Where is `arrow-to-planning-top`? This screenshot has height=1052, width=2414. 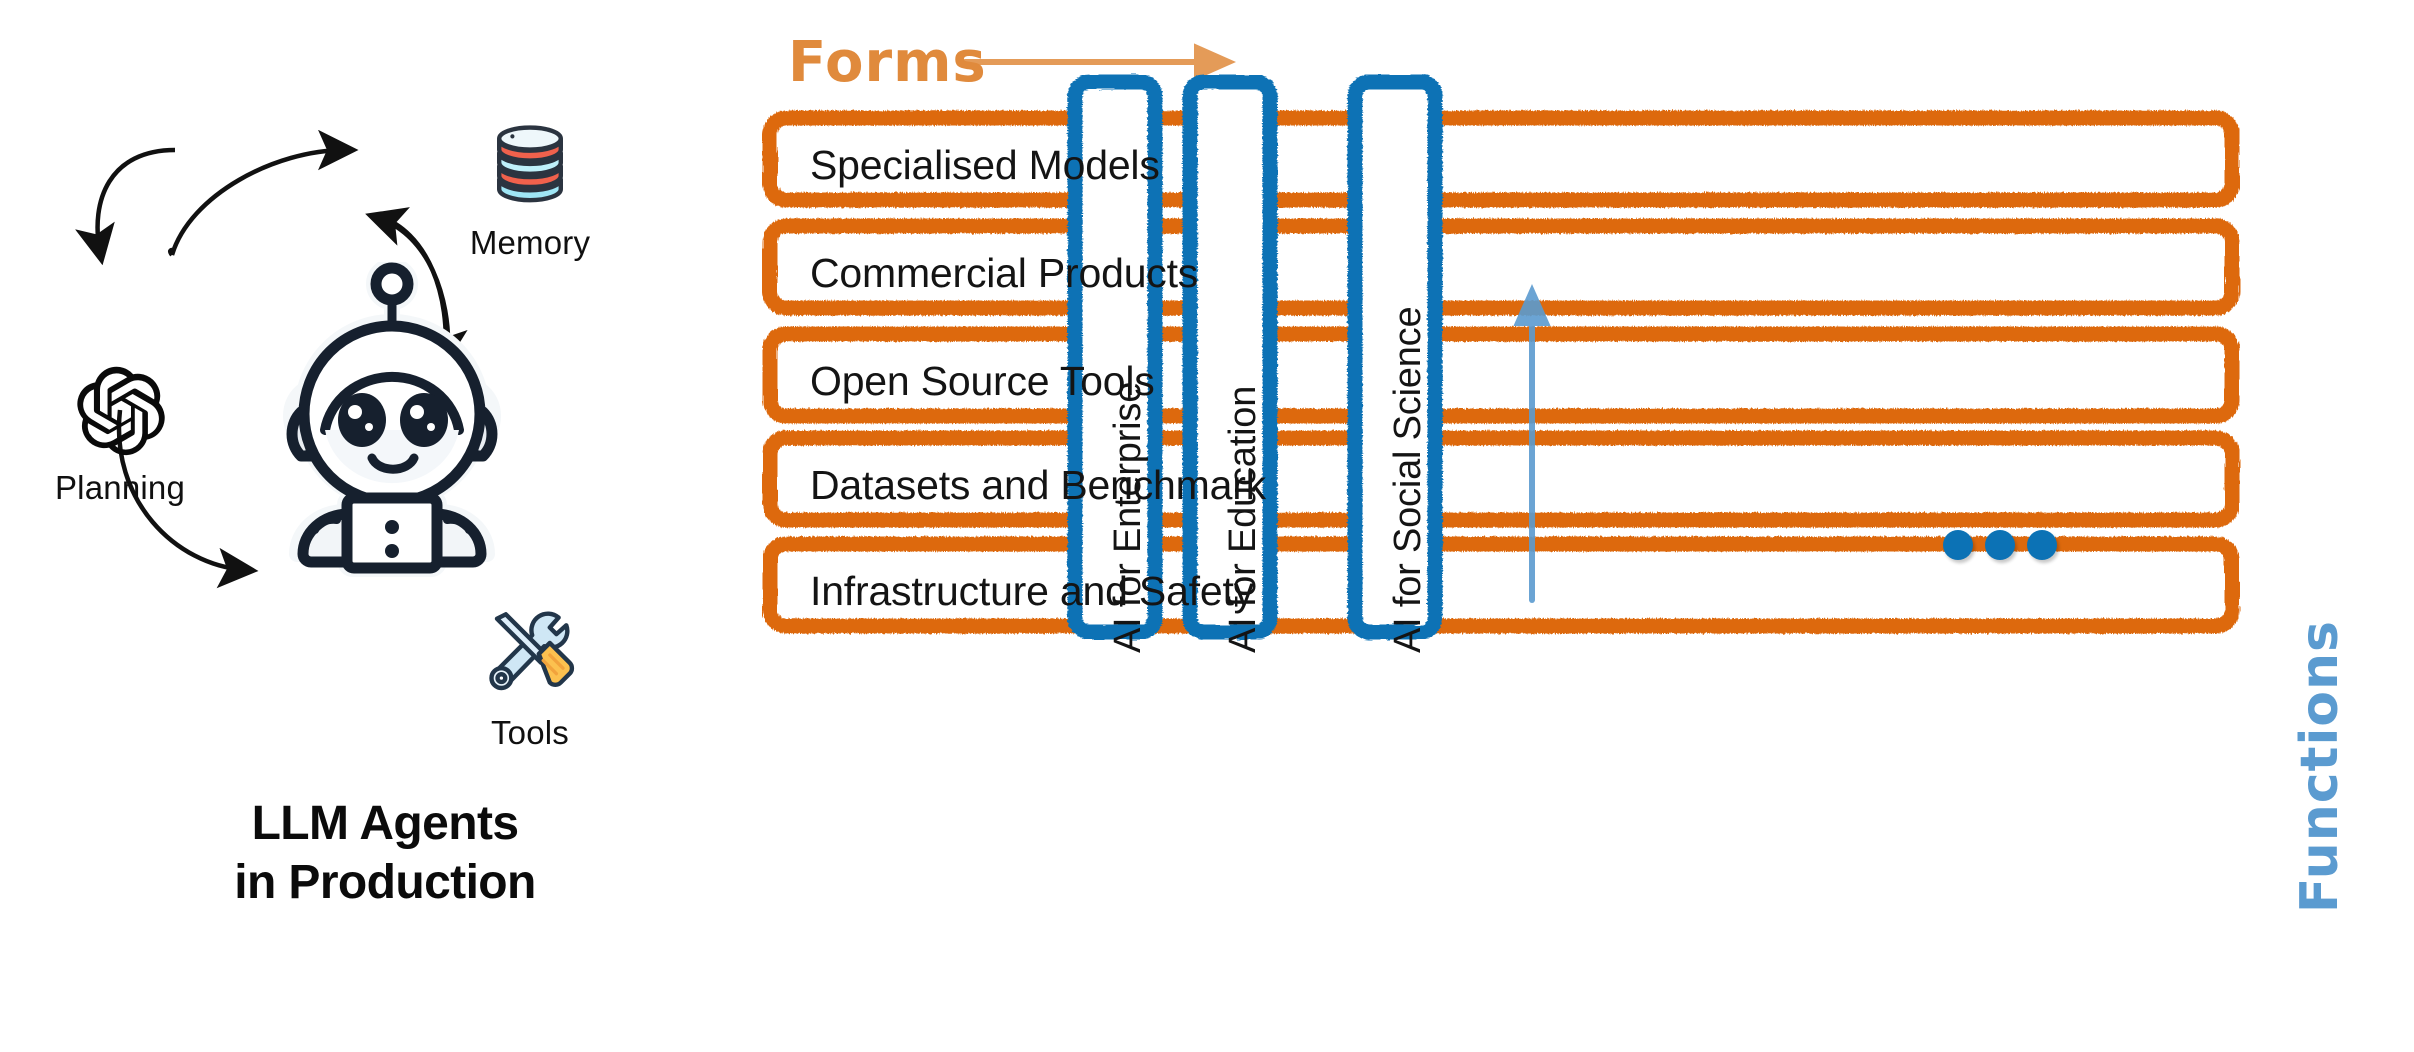 arrow-to-planning-top is located at coordinates (125, 206).